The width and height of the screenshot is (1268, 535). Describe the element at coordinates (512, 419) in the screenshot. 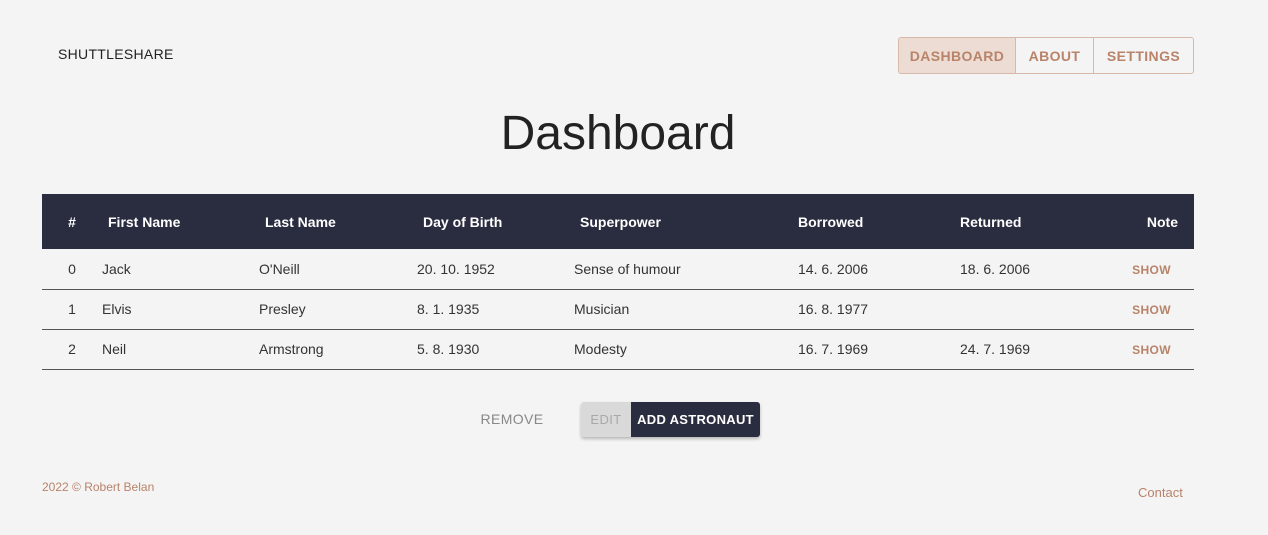

I see `remove-button: REMOVE` at that location.